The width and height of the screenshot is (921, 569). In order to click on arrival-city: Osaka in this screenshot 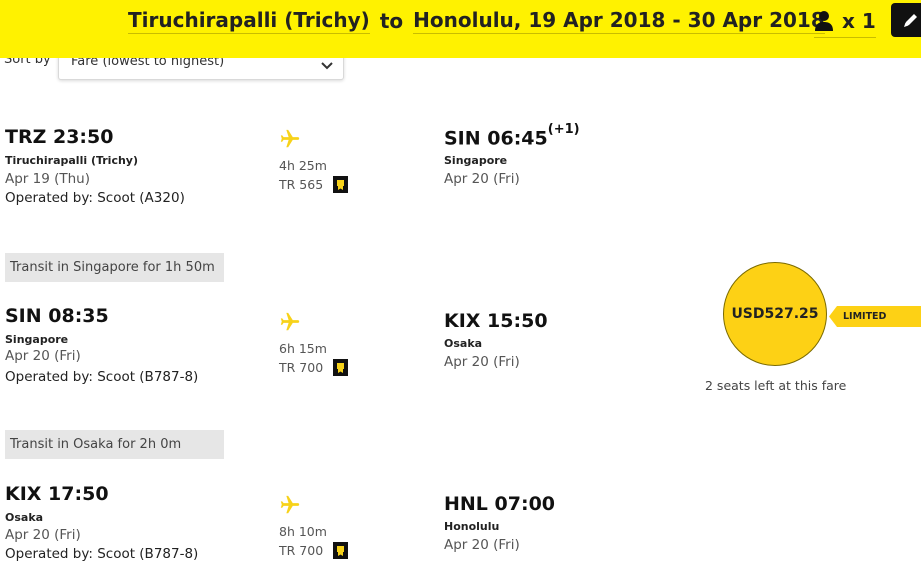, I will do `click(463, 343)`.